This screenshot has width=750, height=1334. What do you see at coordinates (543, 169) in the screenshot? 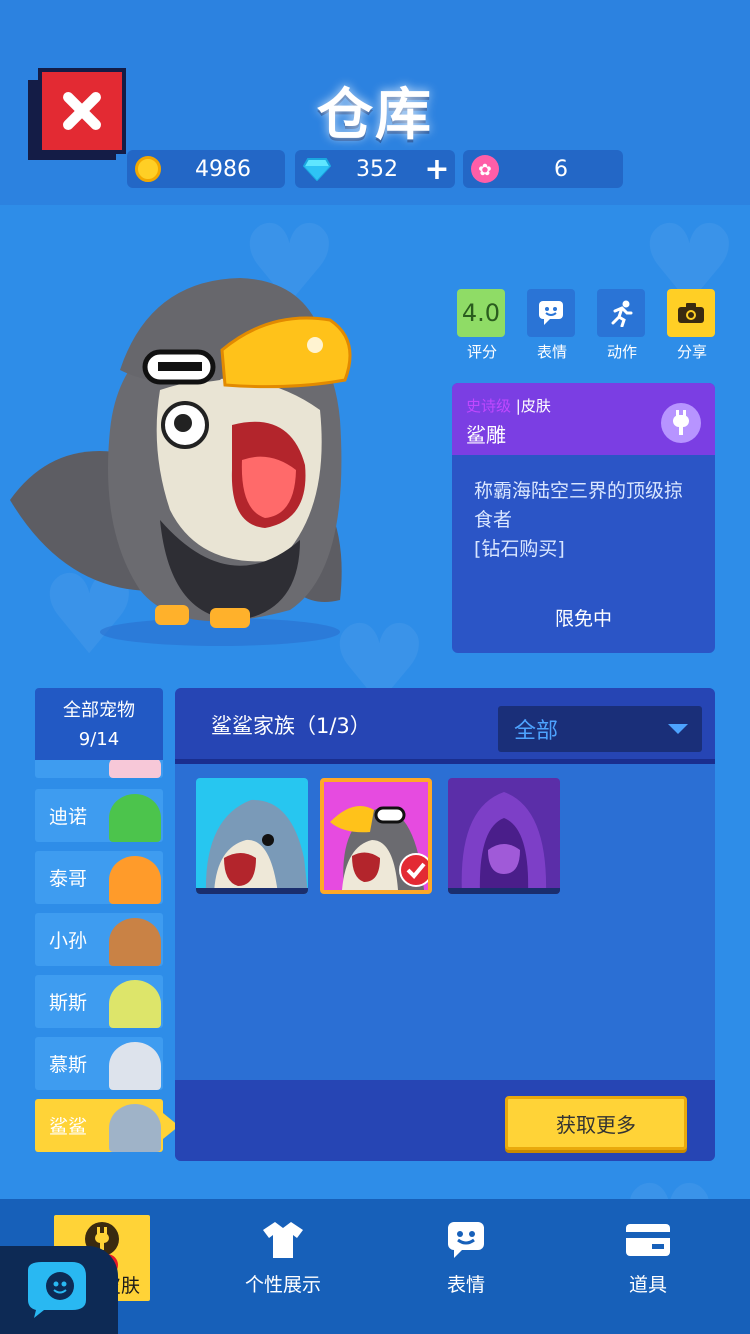
I see `lotus-counter: ✿ 6` at bounding box center [543, 169].